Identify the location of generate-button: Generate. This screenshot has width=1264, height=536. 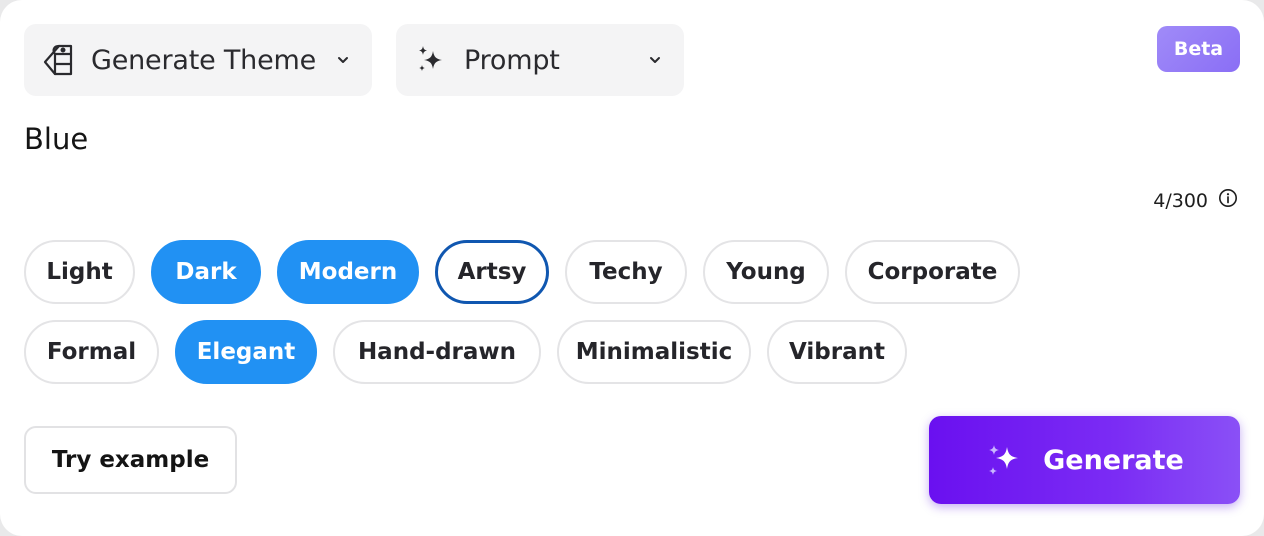
(1084, 460).